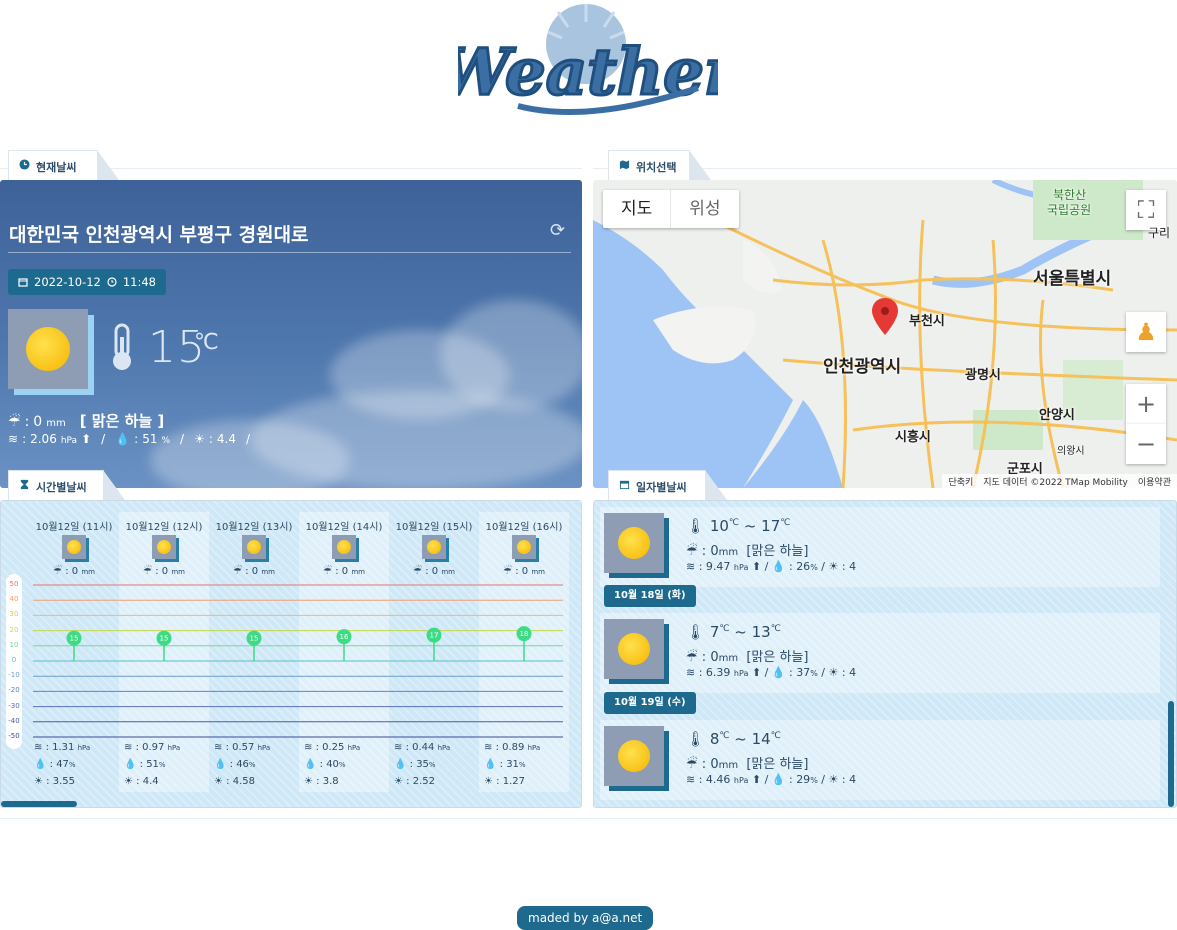 Image resolution: width=1177 pixels, height=930 pixels. Describe the element at coordinates (656, 167) in the screenshot. I see `tab-label: 위치선택` at that location.